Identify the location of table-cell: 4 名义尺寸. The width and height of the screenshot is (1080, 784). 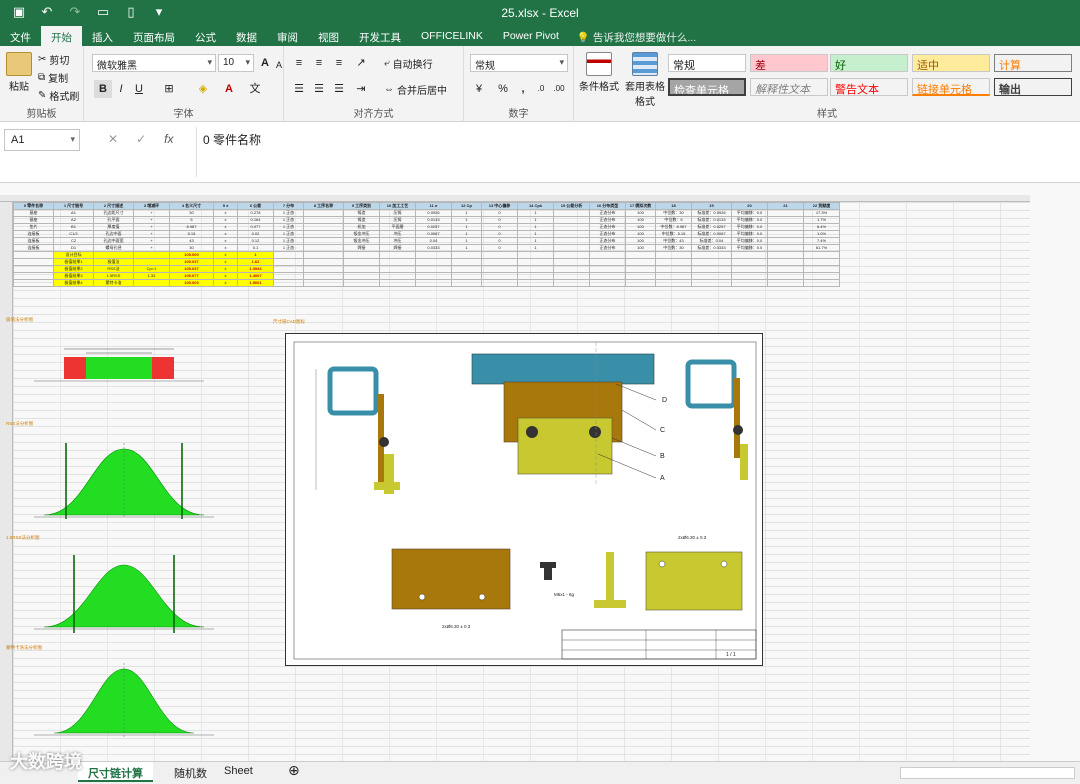
(191, 206).